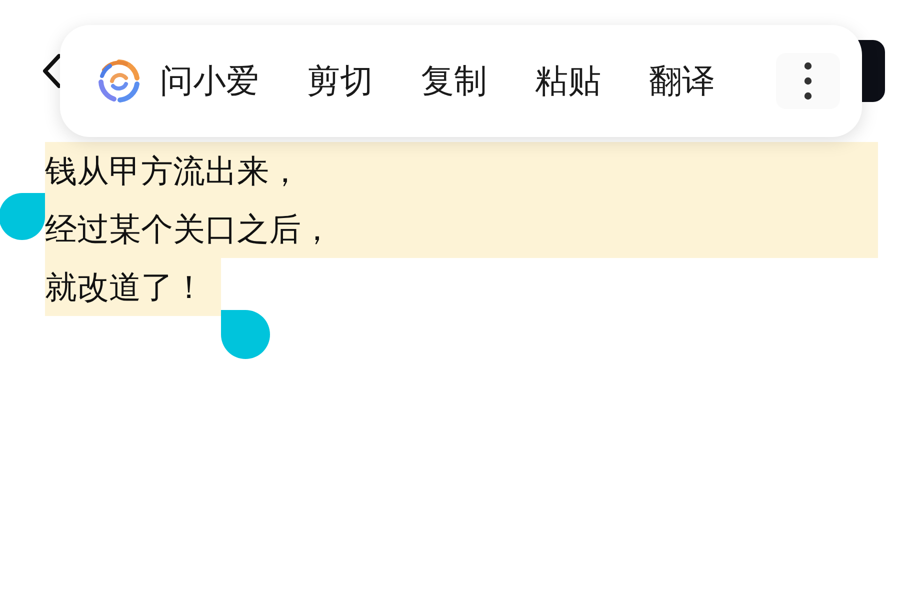 This screenshot has height=615, width=922. I want to click on text-line: 经过某个关口之后，, so click(189, 229).